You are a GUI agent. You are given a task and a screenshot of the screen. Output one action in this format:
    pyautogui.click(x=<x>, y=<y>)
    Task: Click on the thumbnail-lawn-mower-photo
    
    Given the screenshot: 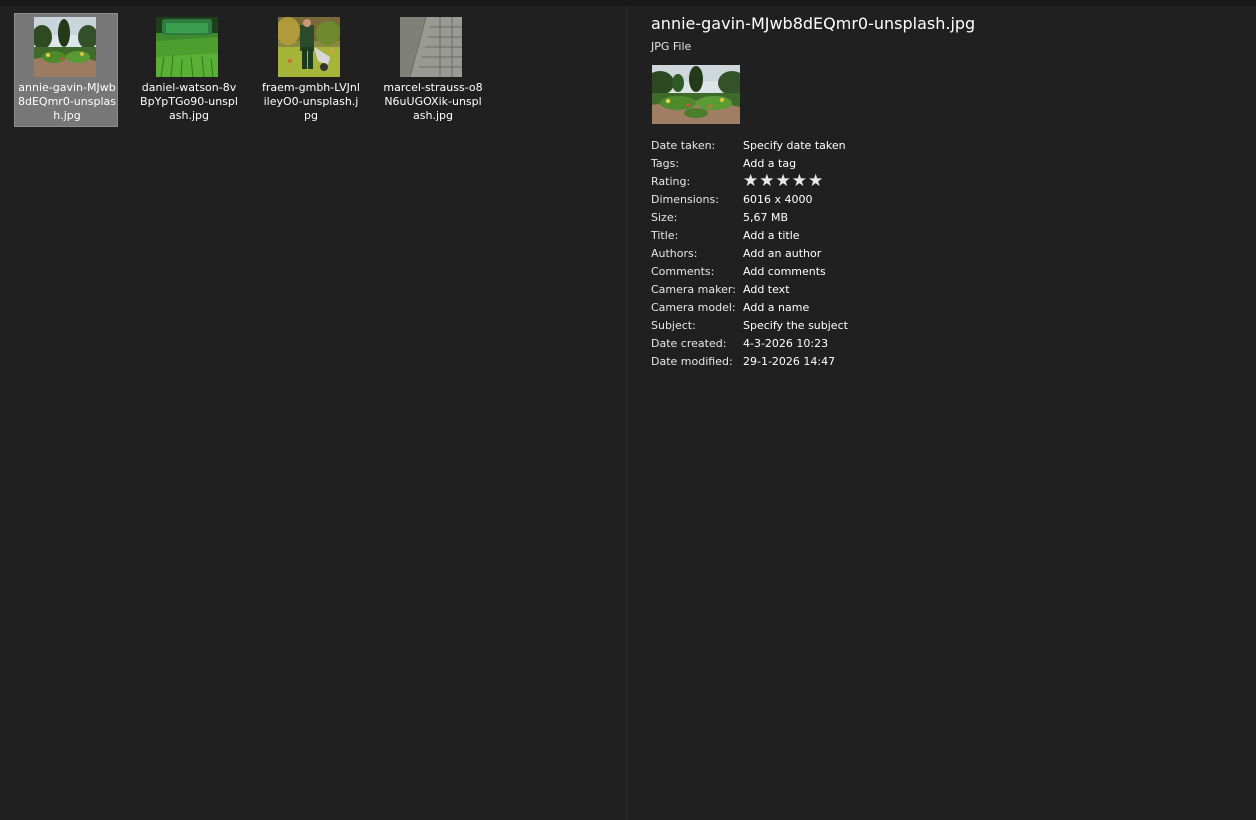 What is the action you would take?
    pyautogui.click(x=187, y=47)
    